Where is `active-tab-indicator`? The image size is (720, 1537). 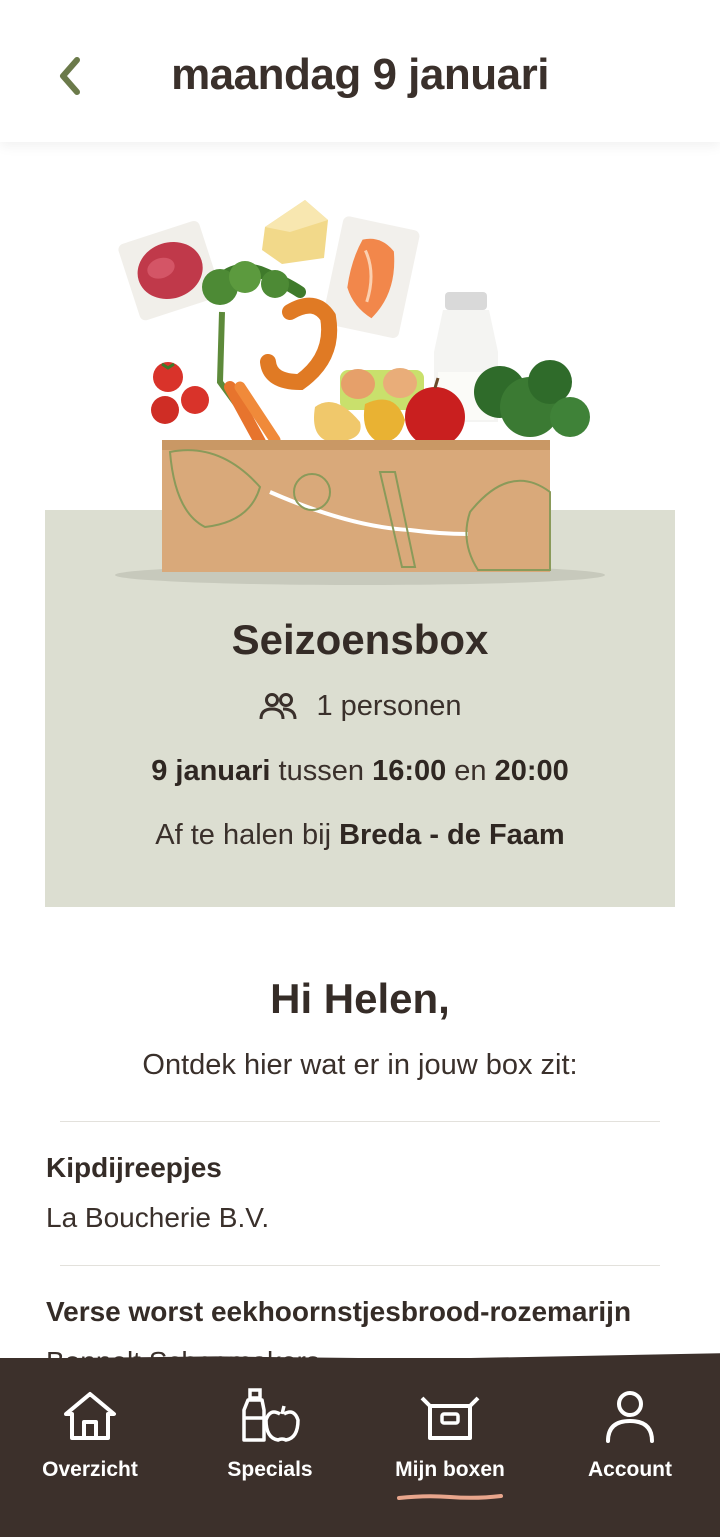
active-tab-indicator is located at coordinates (450, 1497).